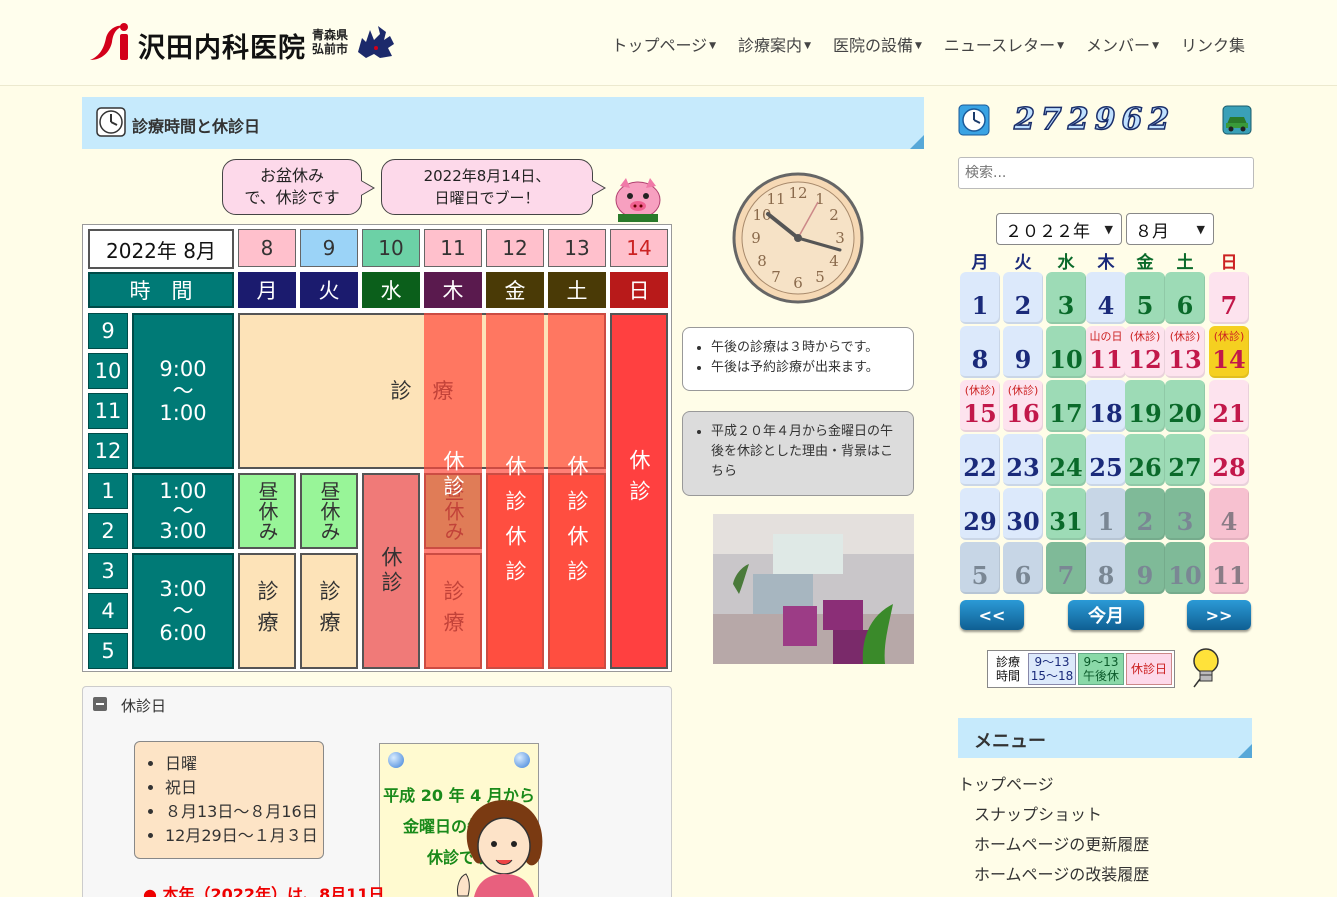  I want to click on calendar-day: 25, so click(1106, 460).